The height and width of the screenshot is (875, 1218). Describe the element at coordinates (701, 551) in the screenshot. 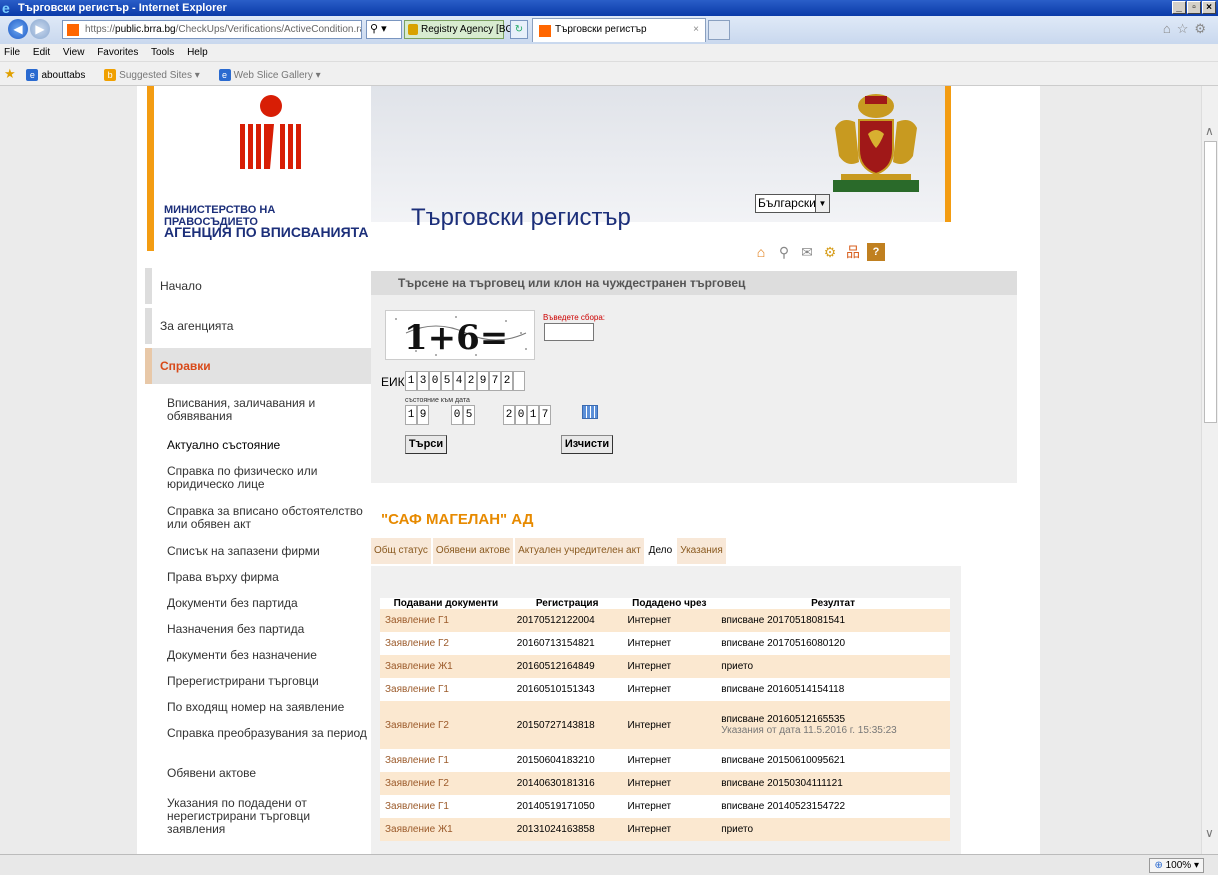

I see `tab-instructions: Указания` at that location.